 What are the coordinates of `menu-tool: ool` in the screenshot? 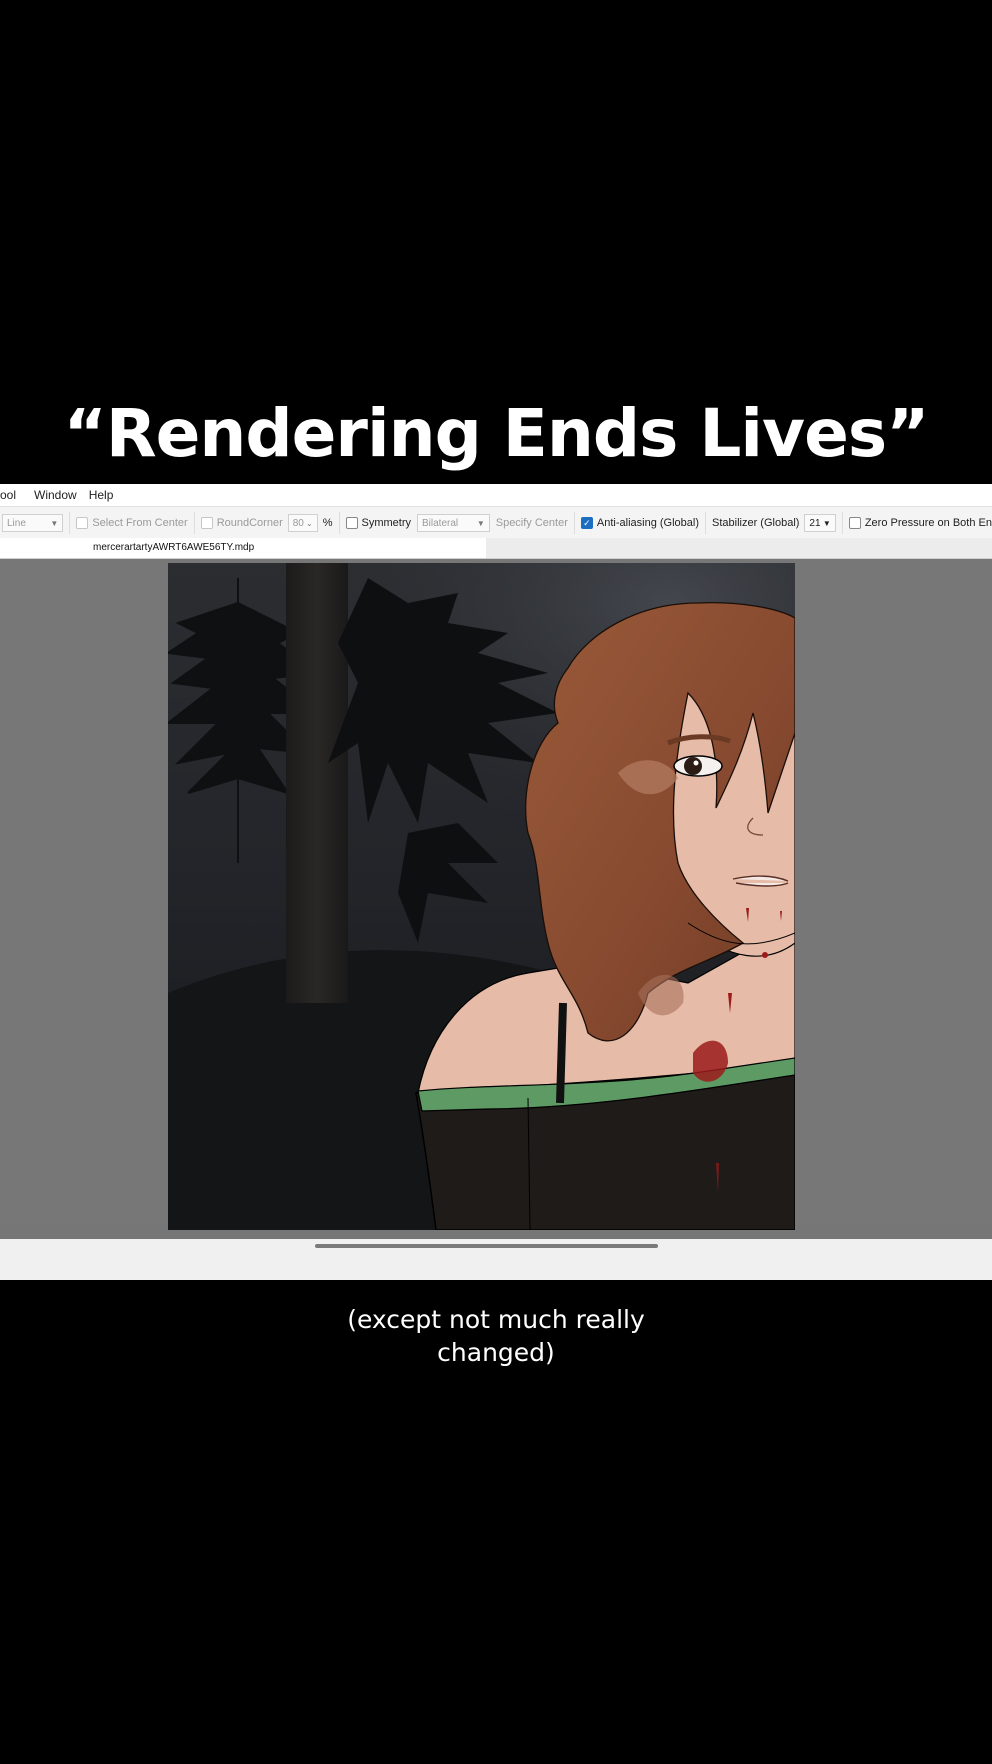 It's located at (8, 495).